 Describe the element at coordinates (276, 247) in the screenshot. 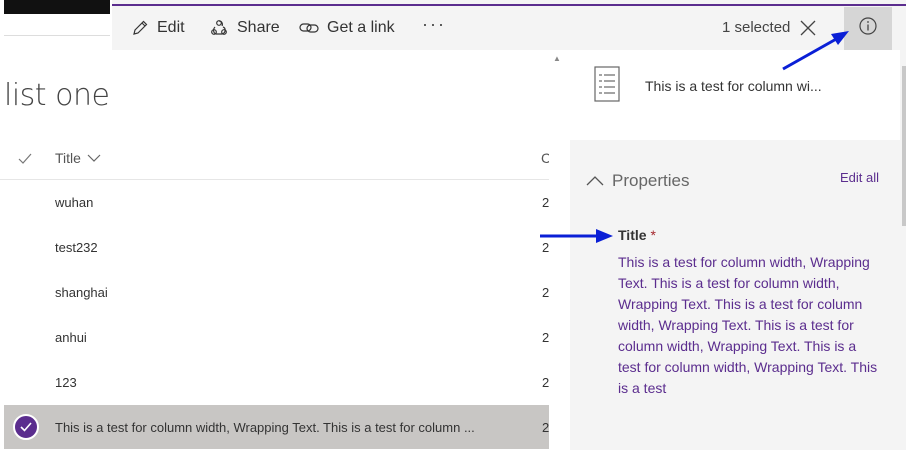

I see `list-row: test232 2` at that location.